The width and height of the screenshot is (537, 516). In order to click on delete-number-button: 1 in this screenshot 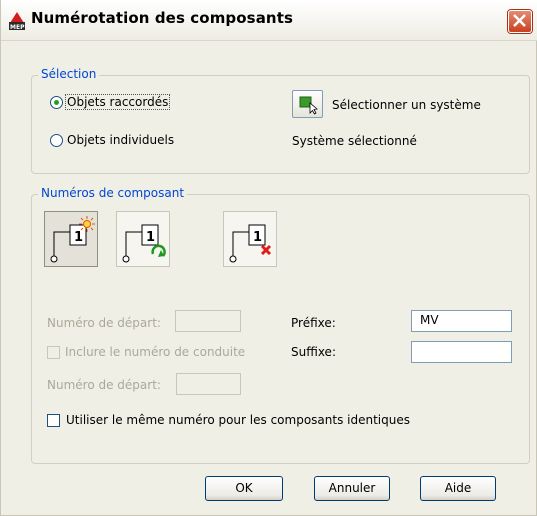, I will do `click(250, 239)`.